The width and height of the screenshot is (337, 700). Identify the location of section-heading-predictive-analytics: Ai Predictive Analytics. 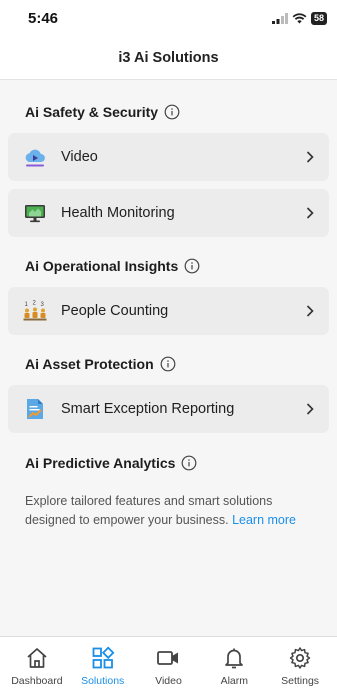
(168, 463).